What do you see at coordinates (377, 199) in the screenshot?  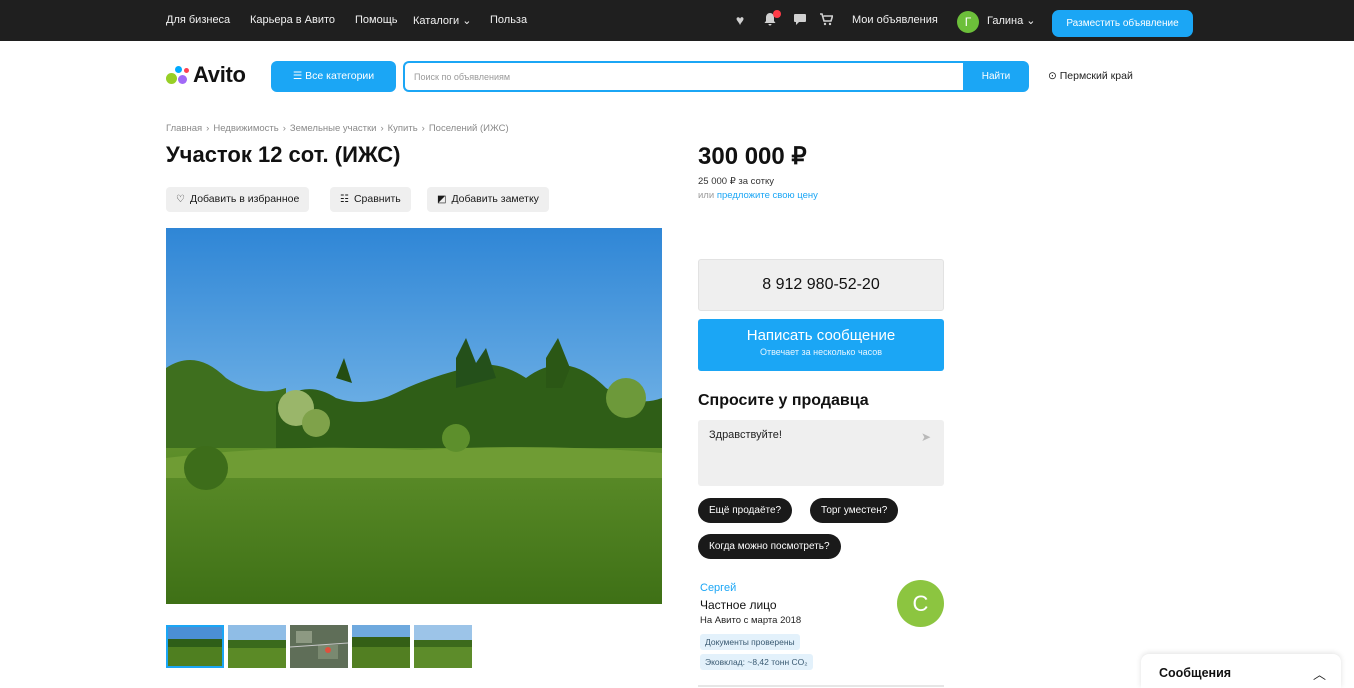 I see `compare-label: Сравнить` at bounding box center [377, 199].